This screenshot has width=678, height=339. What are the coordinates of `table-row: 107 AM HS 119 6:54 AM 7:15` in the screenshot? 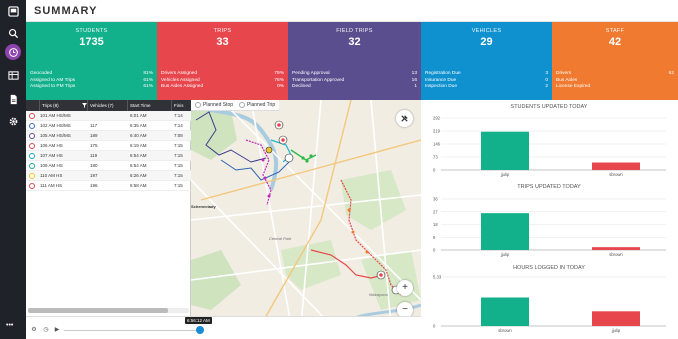 It's located at (108, 156).